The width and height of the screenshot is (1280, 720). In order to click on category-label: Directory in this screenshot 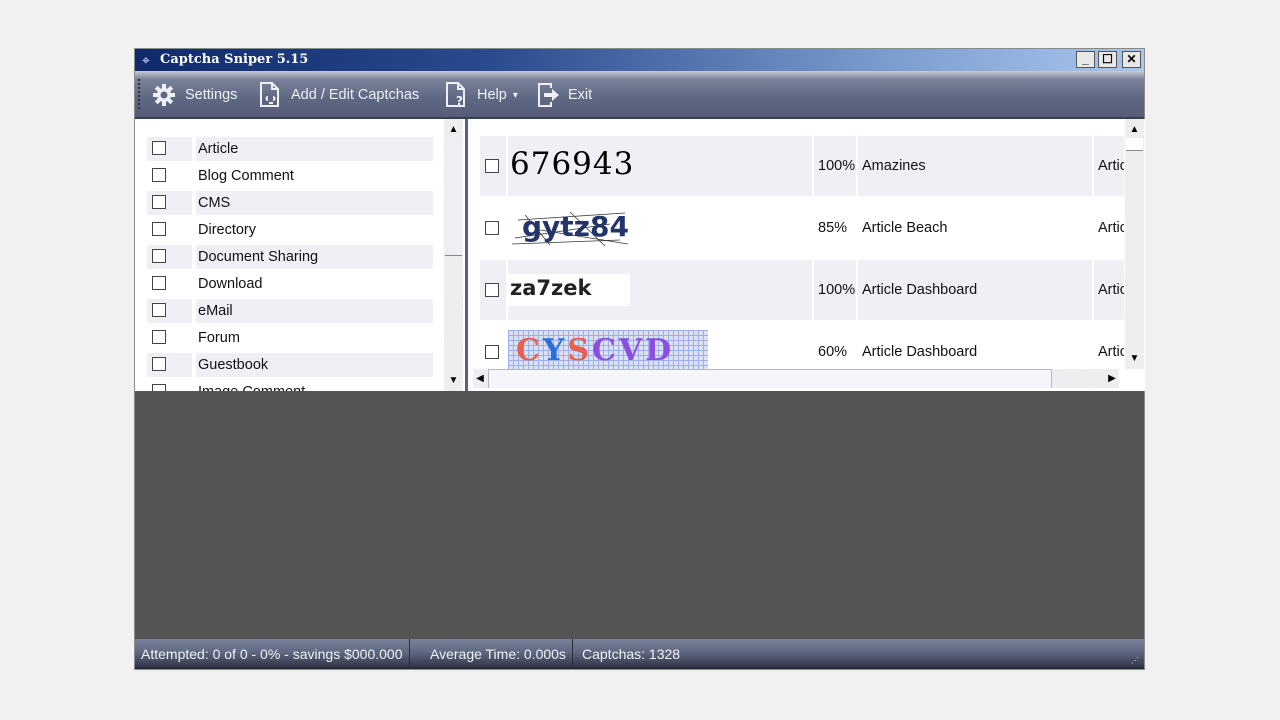, I will do `click(227, 230)`.